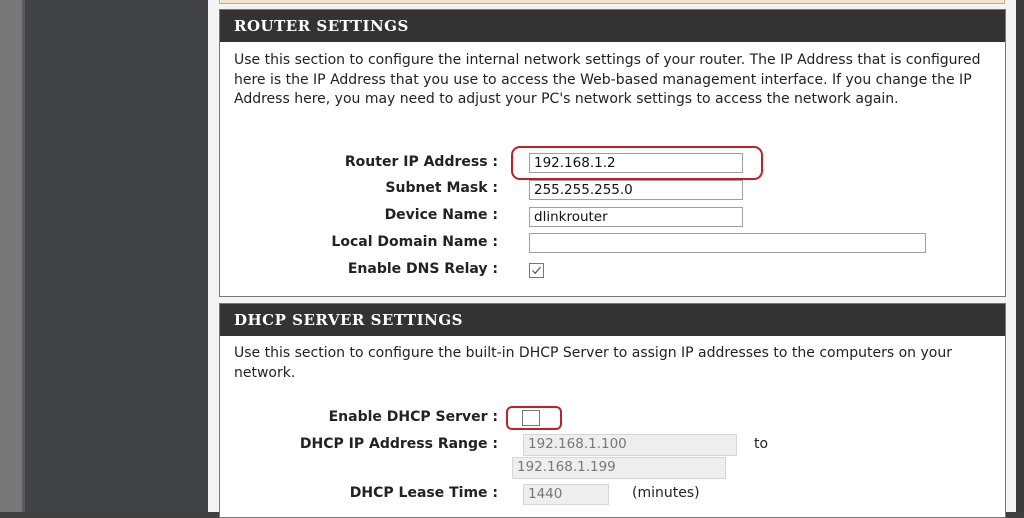 The image size is (1024, 518). What do you see at coordinates (612, 2) in the screenshot?
I see `info-banner` at bounding box center [612, 2].